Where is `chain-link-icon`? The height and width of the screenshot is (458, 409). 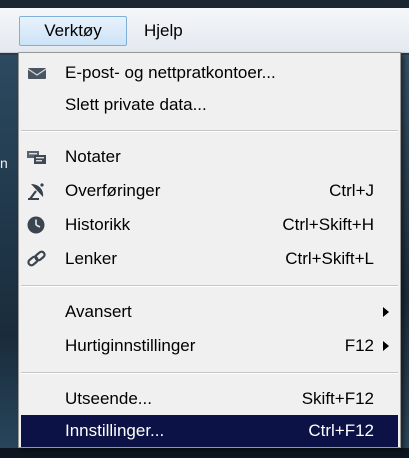
chain-link-icon is located at coordinates (37, 259).